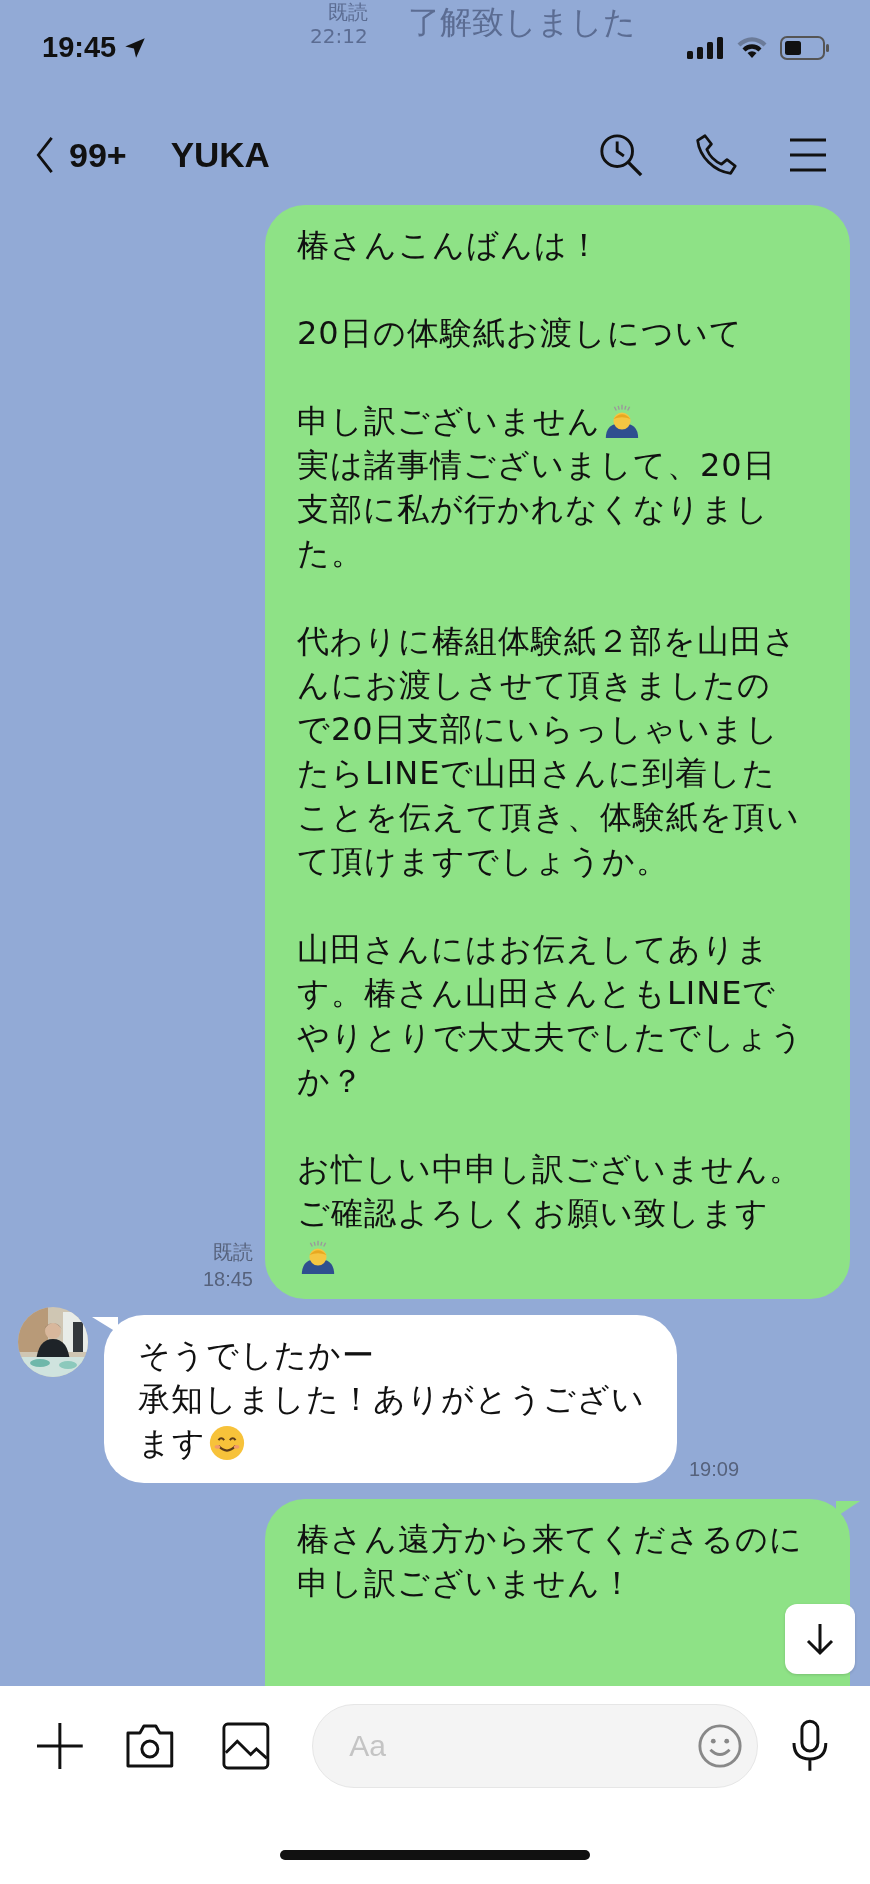  Describe the element at coordinates (339, 36) in the screenshot. I see `message-time: 22:12` at that location.